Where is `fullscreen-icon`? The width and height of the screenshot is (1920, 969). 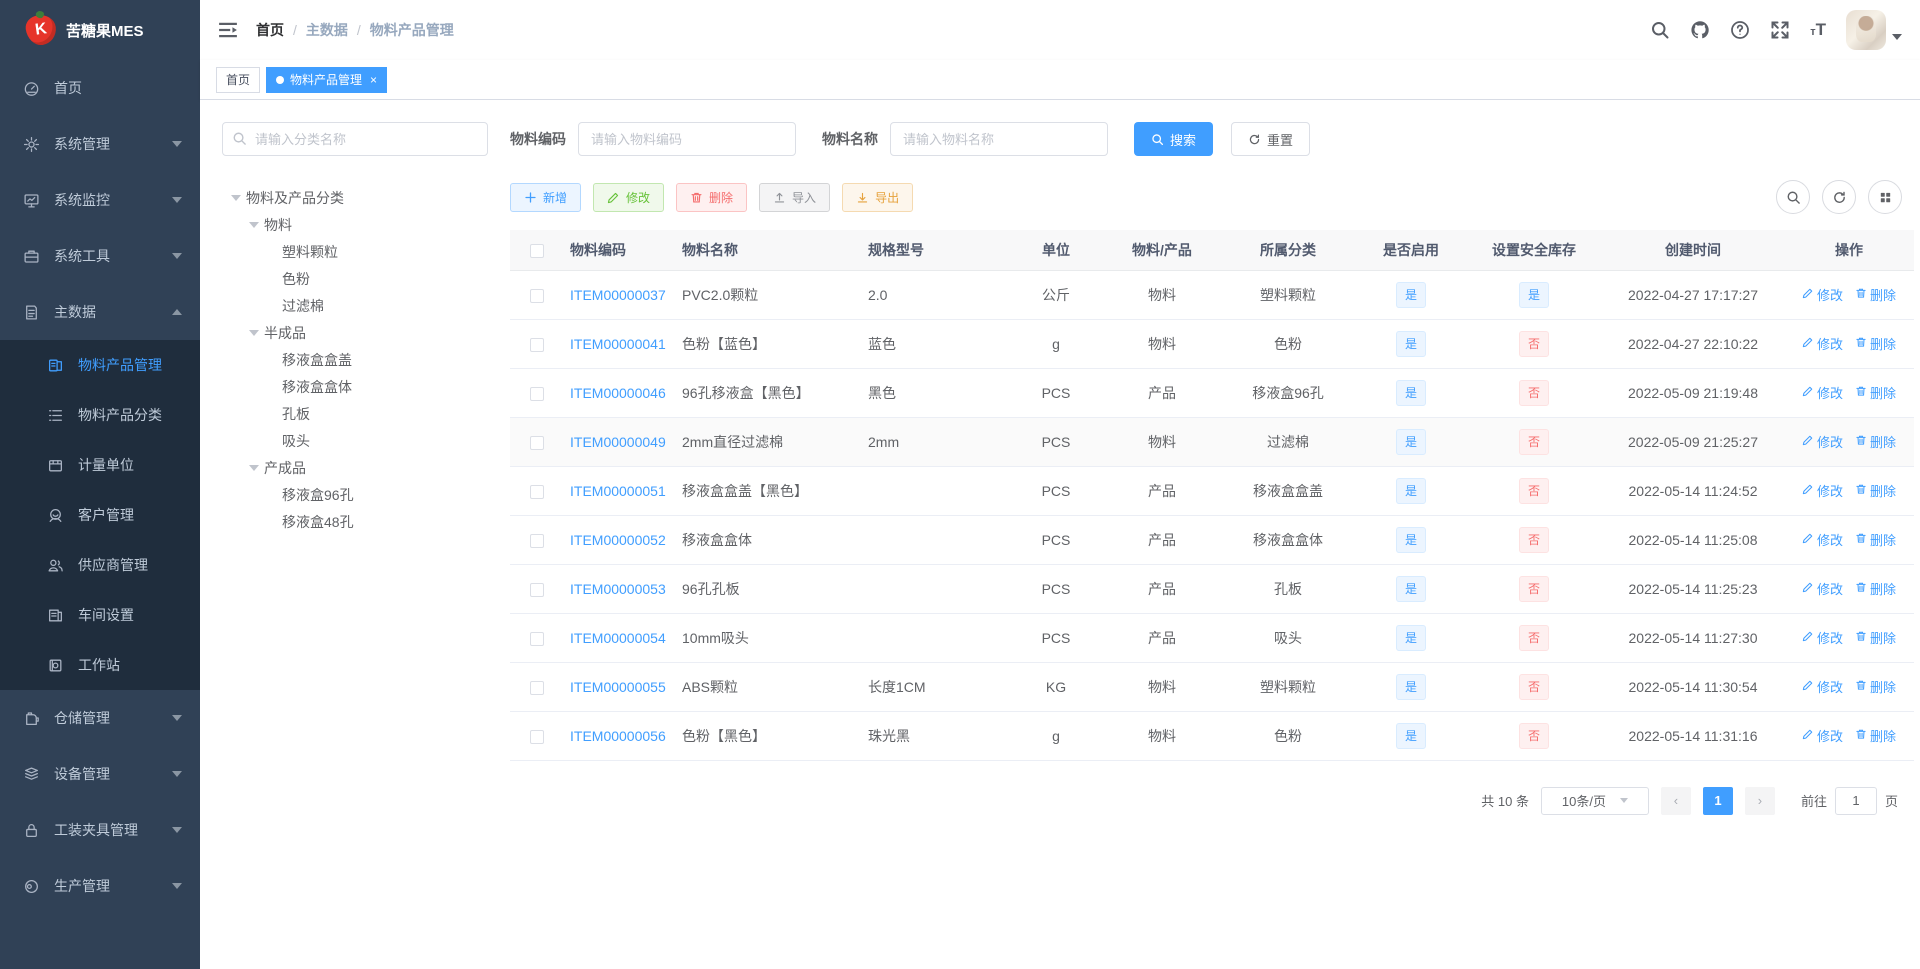
fullscreen-icon is located at coordinates (1780, 30).